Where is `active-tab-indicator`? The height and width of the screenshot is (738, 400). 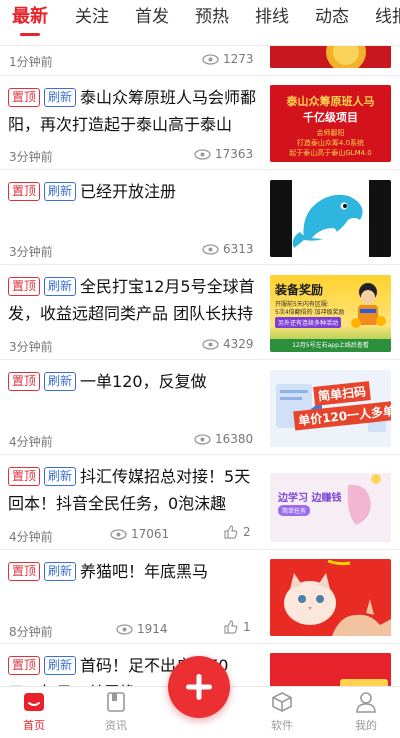
active-tab-indicator is located at coordinates (30, 34).